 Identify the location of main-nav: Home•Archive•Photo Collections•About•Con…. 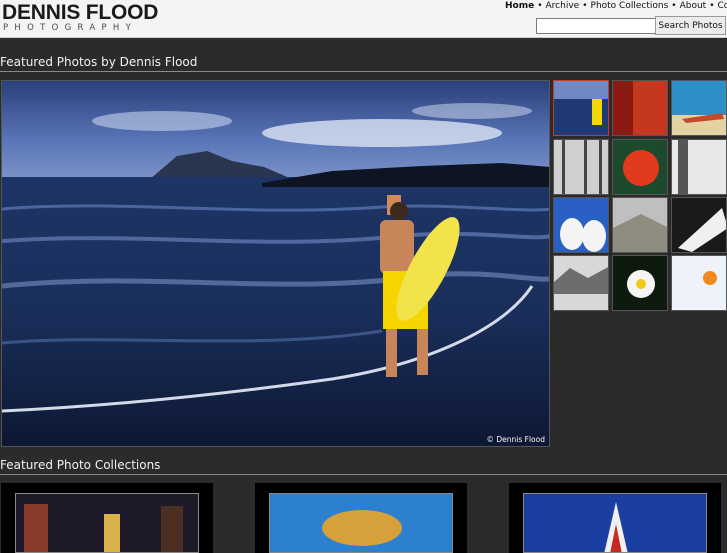
(616, 6).